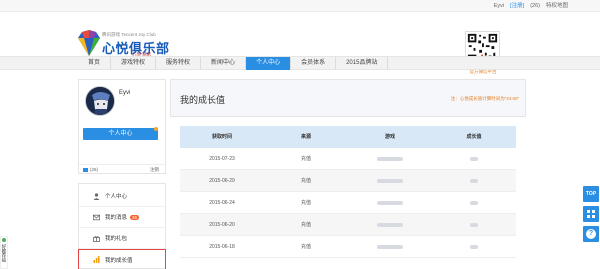  I want to click on profile-message-count: (26), so click(94, 169).